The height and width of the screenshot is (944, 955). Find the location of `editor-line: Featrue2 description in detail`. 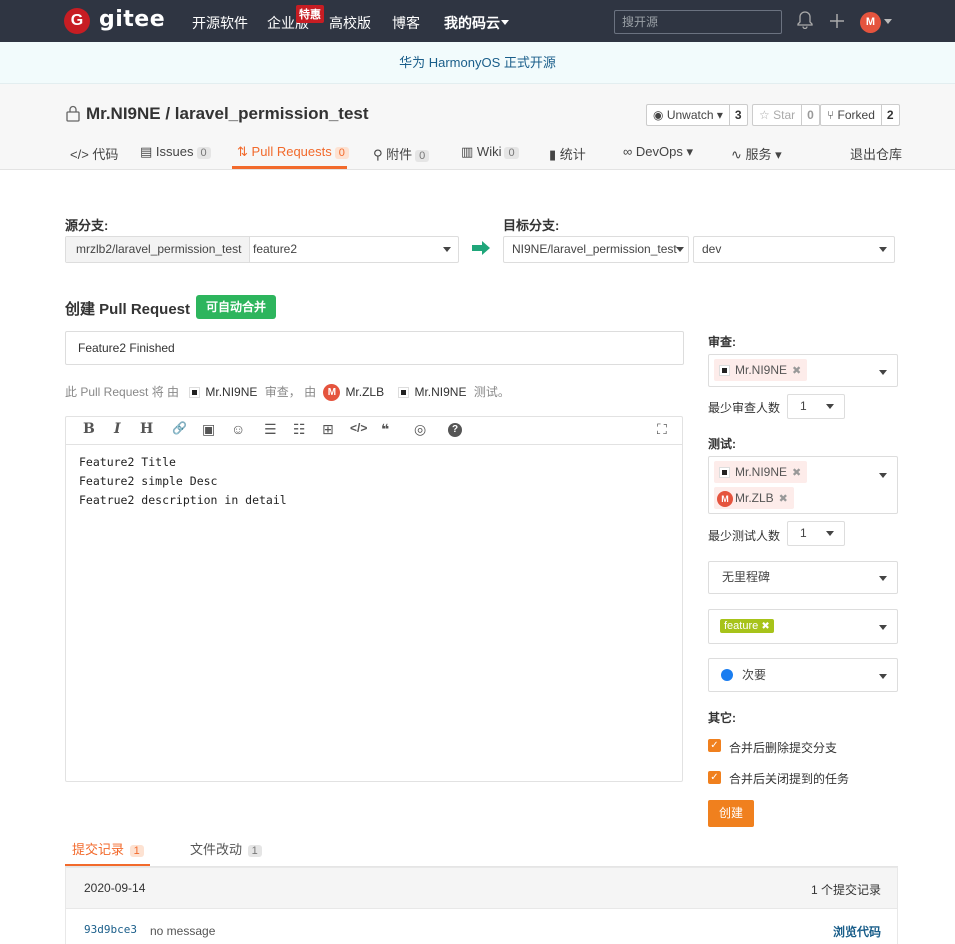

editor-line: Featrue2 description in detail is located at coordinates (183, 500).